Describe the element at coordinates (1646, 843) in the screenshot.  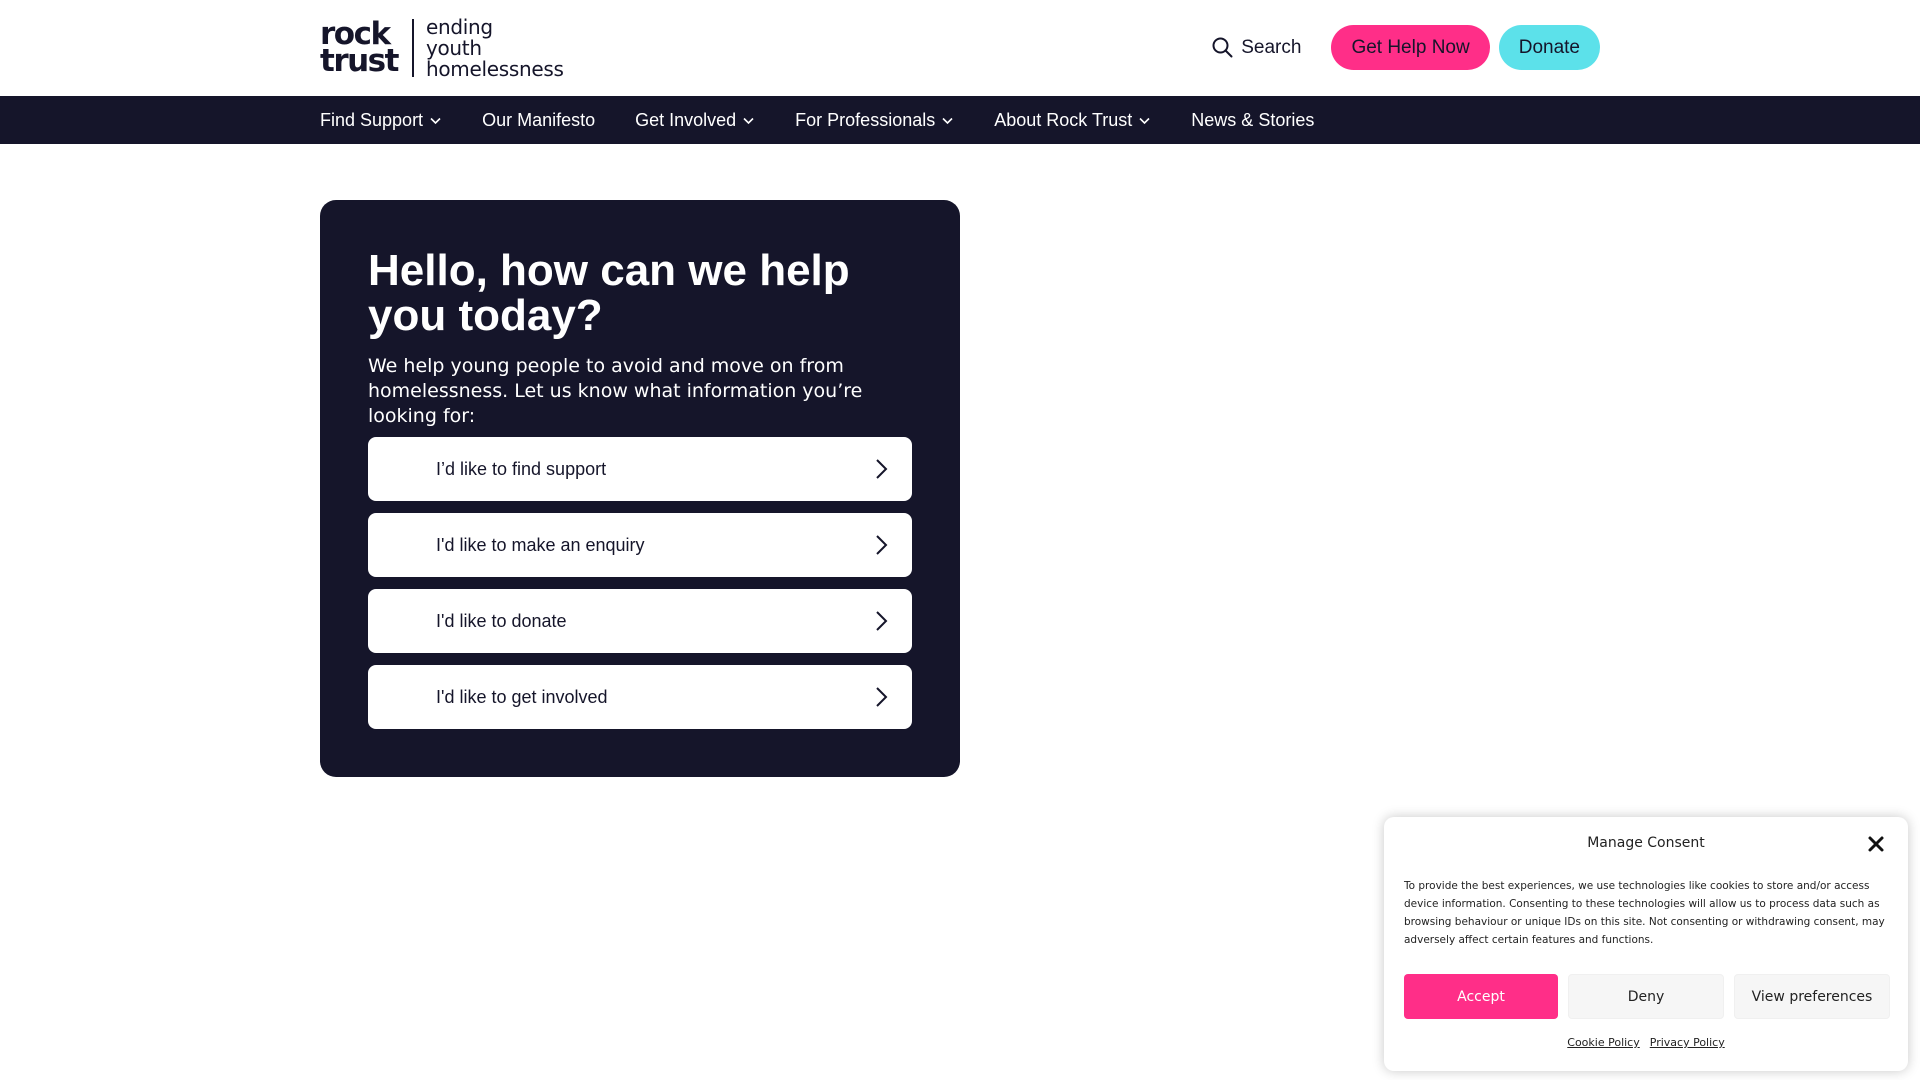
I see `consent-title: Manage Consent` at that location.